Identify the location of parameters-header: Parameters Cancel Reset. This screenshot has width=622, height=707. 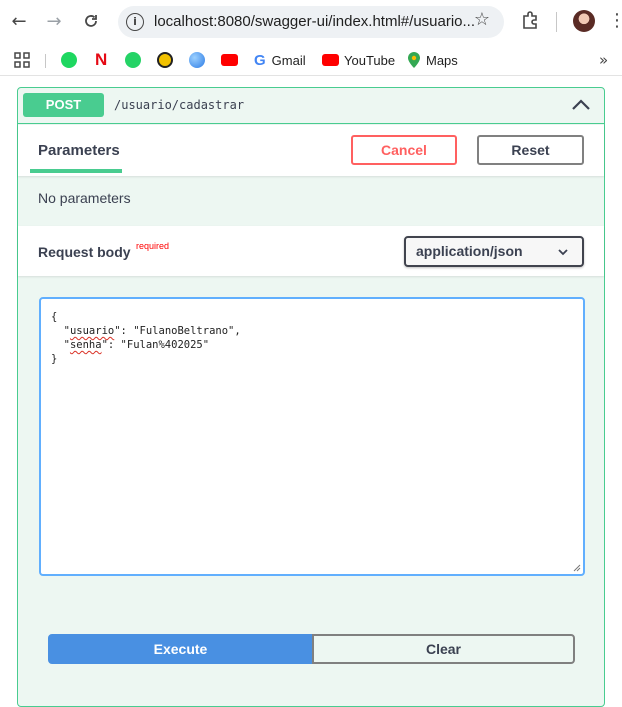
(311, 150).